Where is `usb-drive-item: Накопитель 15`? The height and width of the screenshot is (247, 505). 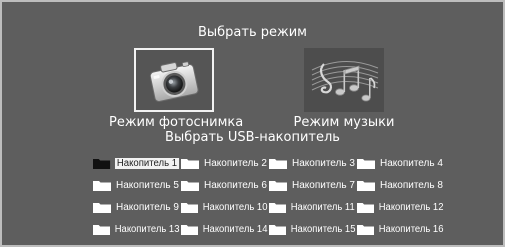
usb-drive-item: Накопитель 15 is located at coordinates (312, 229).